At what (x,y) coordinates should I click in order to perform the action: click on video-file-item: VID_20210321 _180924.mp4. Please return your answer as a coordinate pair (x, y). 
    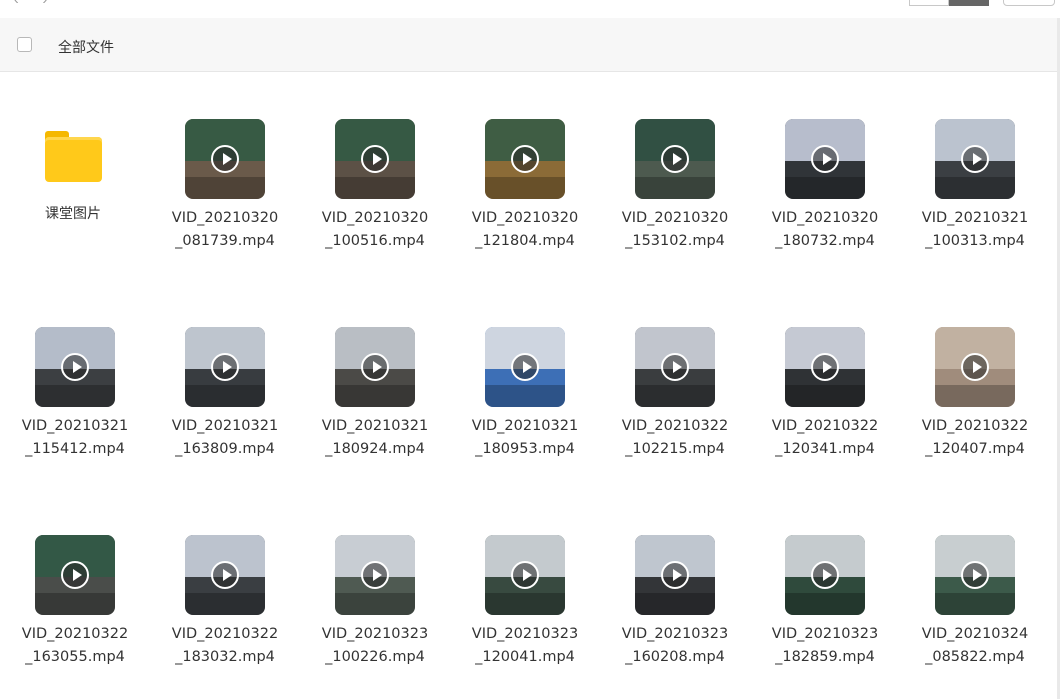
    Looking at the image, I should click on (375, 368).